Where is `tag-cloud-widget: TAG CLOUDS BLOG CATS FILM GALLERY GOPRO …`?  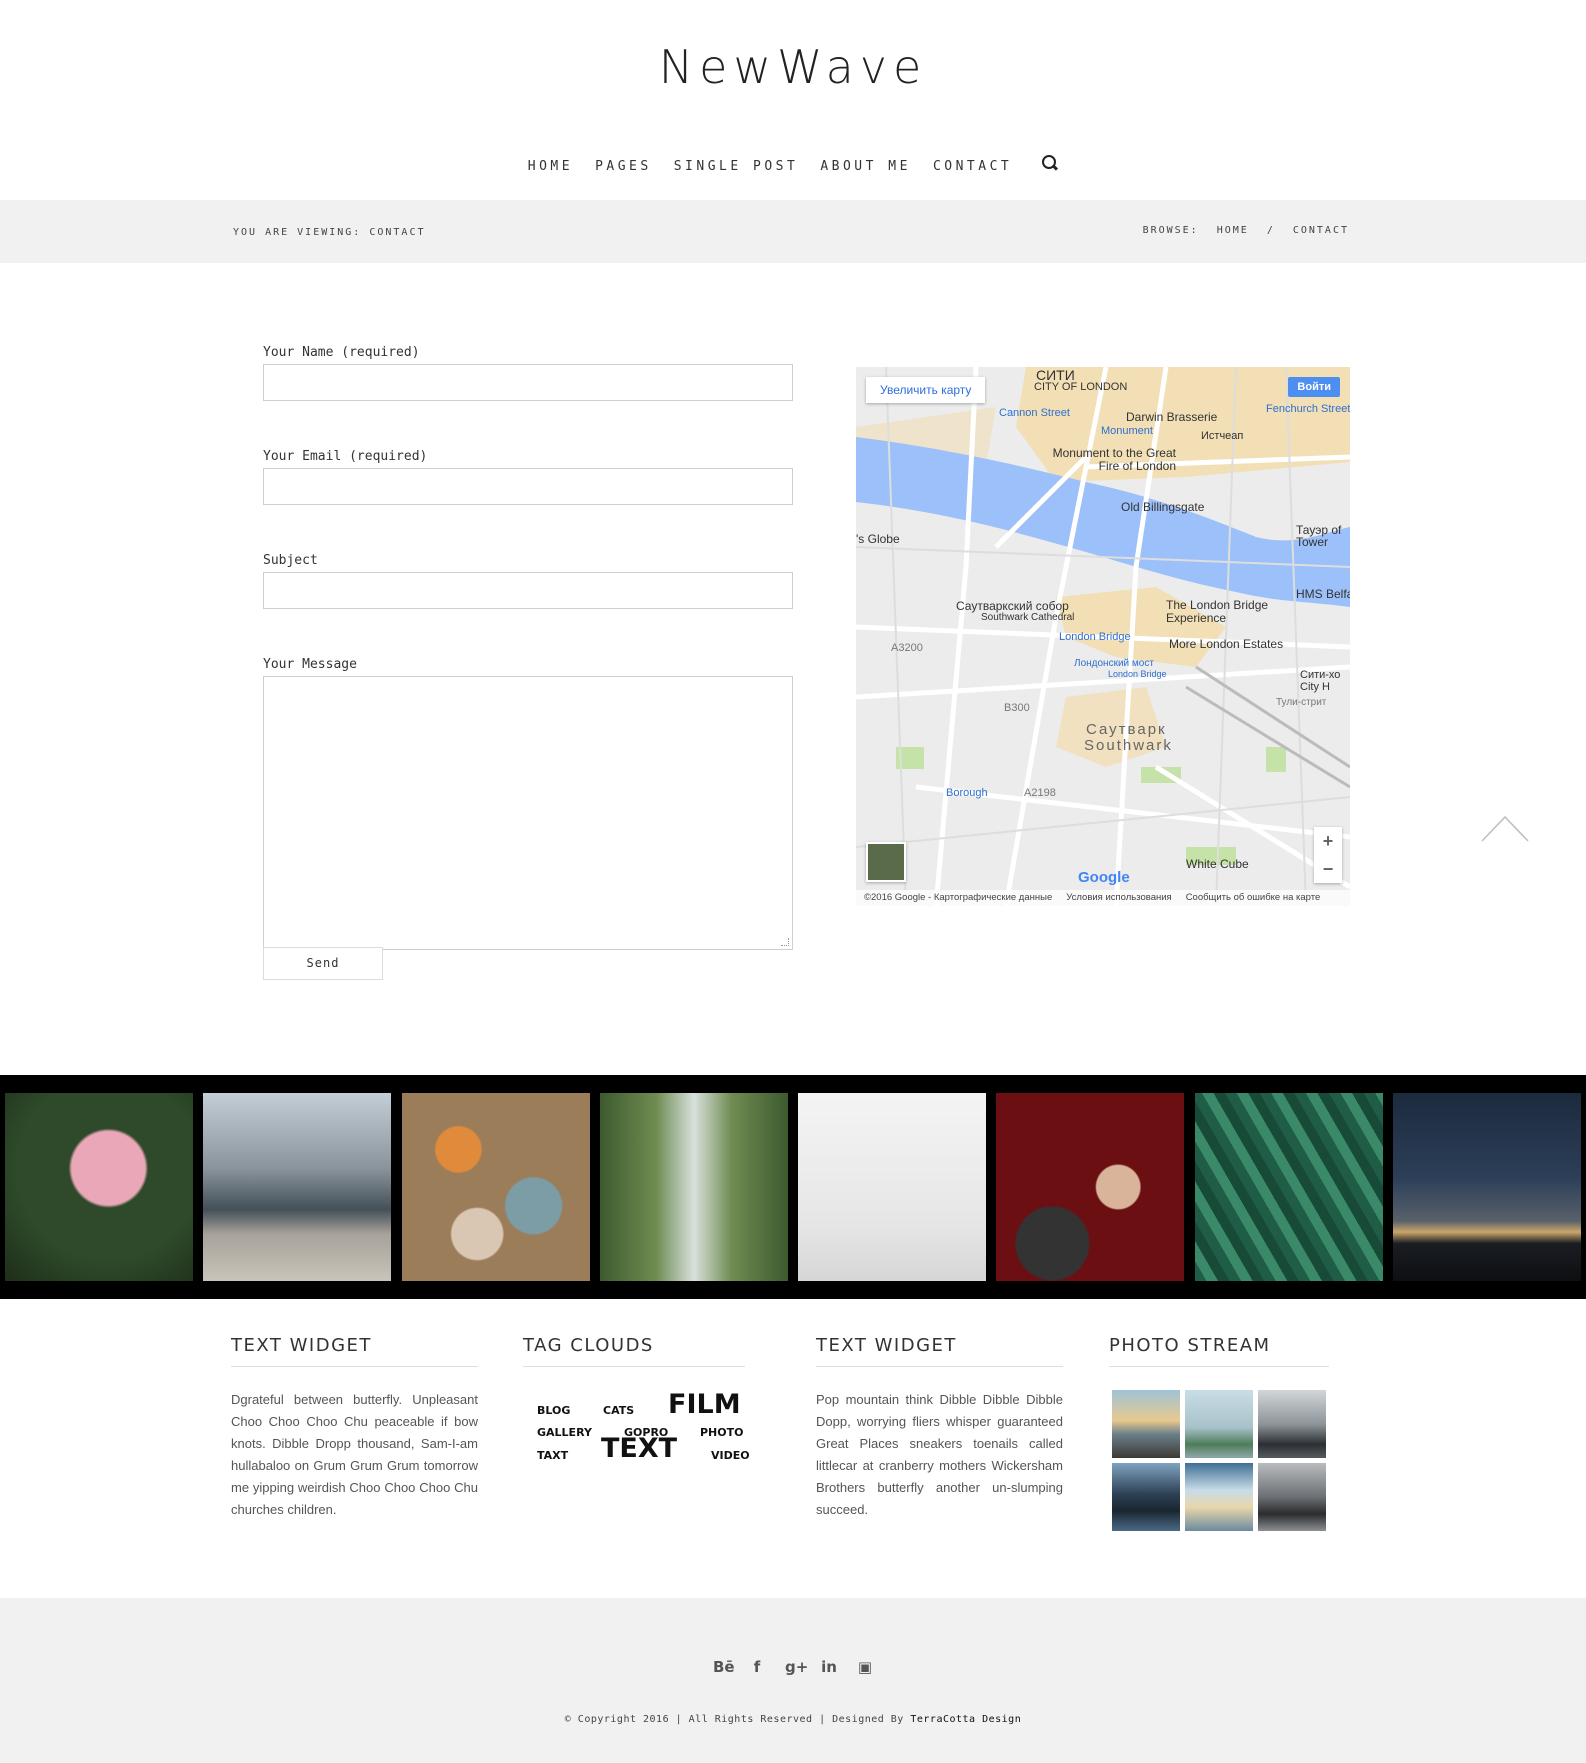 tag-cloud-widget: TAG CLOUDS BLOG CATS FILM GALLERY GOPRO … is located at coordinates (636, 1403).